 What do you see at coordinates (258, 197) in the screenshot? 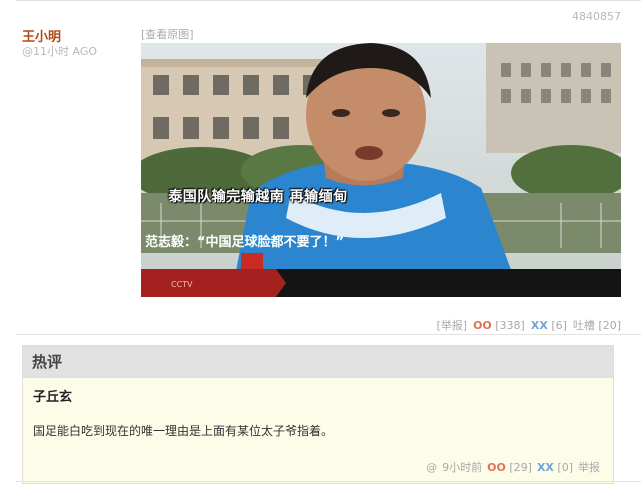
I see `video-subtitle-top: 泰国队输完输越南 再输缅甸` at bounding box center [258, 197].